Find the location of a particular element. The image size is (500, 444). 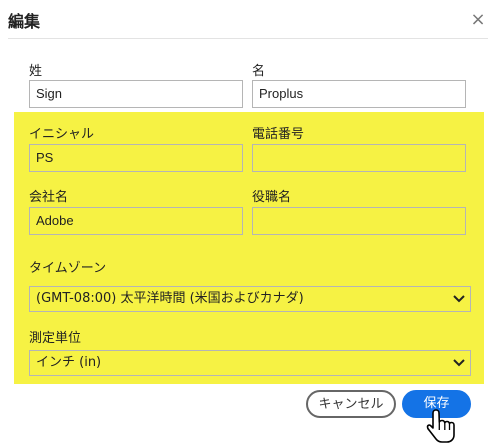

initials-field: PS is located at coordinates (136, 158).